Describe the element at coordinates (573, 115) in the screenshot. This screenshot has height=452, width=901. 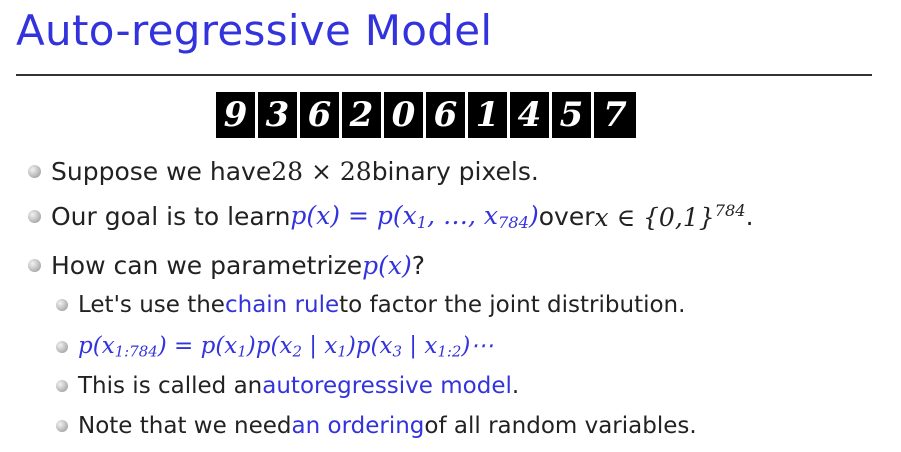
I see `mnist-digit: 5` at that location.